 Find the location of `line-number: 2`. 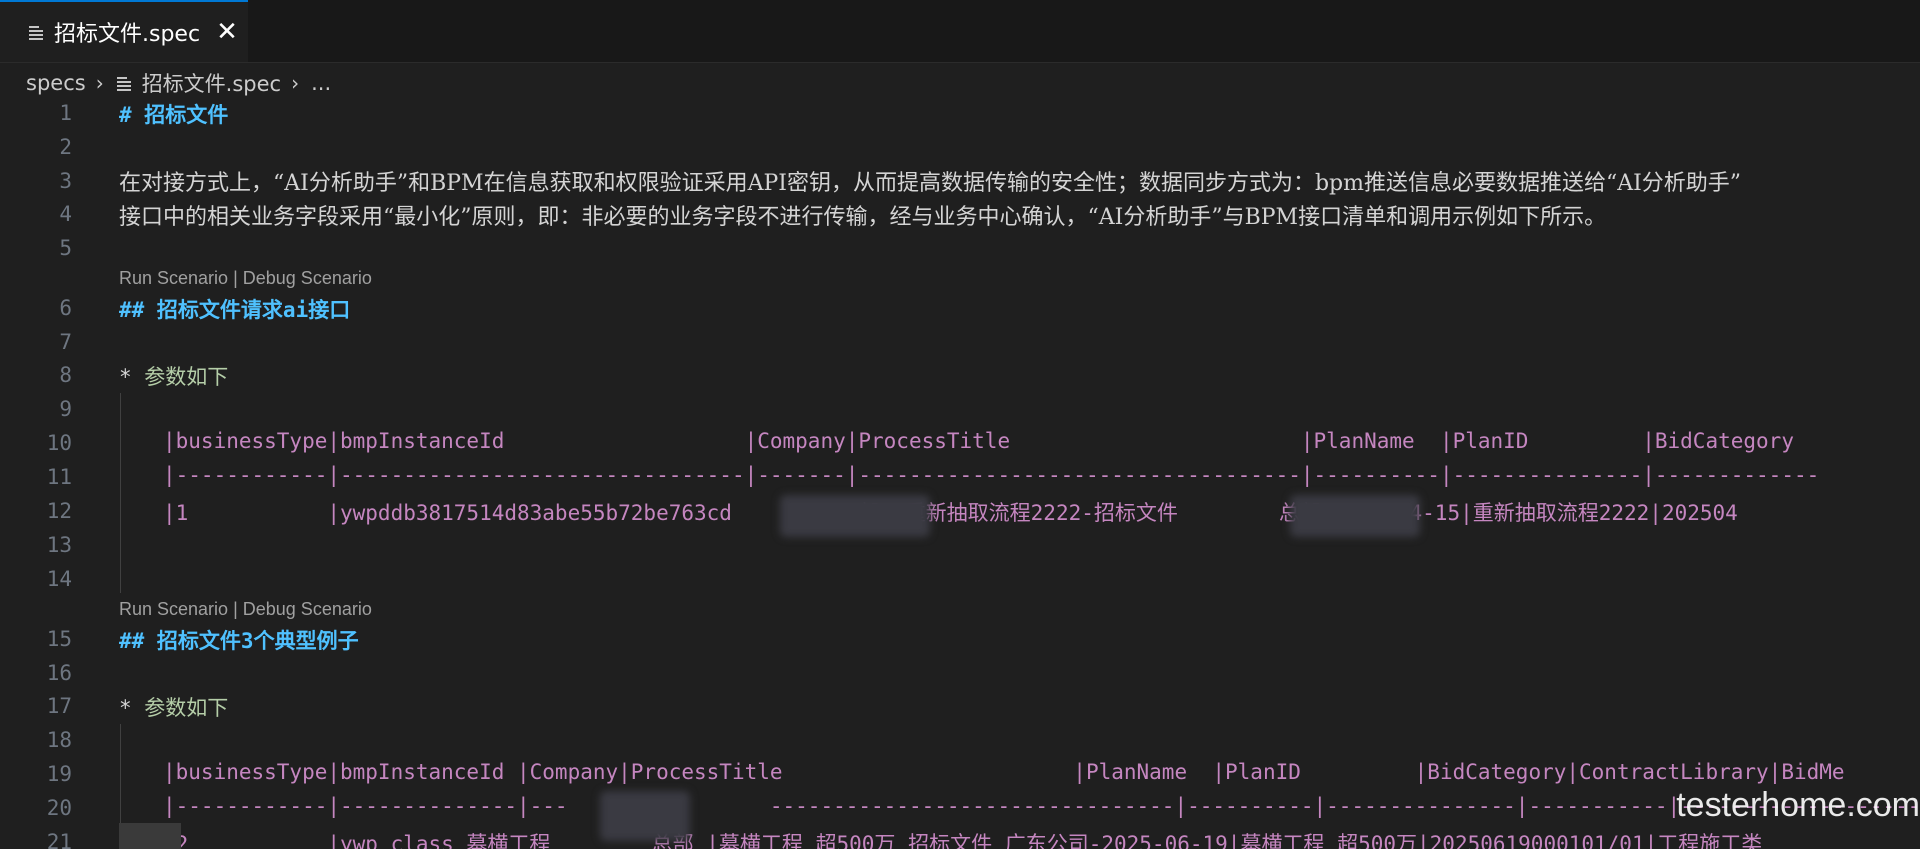

line-number: 2 is located at coordinates (65, 147).